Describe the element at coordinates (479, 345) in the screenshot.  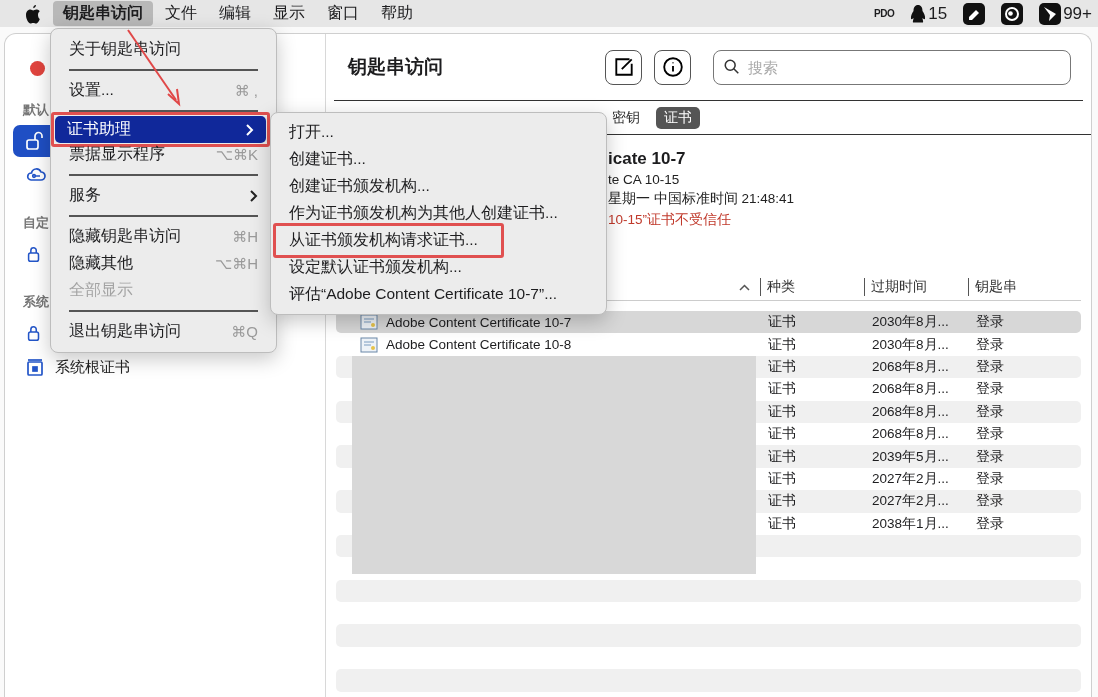
I see `table-cell: Adobe Content Certificate 10-8` at that location.